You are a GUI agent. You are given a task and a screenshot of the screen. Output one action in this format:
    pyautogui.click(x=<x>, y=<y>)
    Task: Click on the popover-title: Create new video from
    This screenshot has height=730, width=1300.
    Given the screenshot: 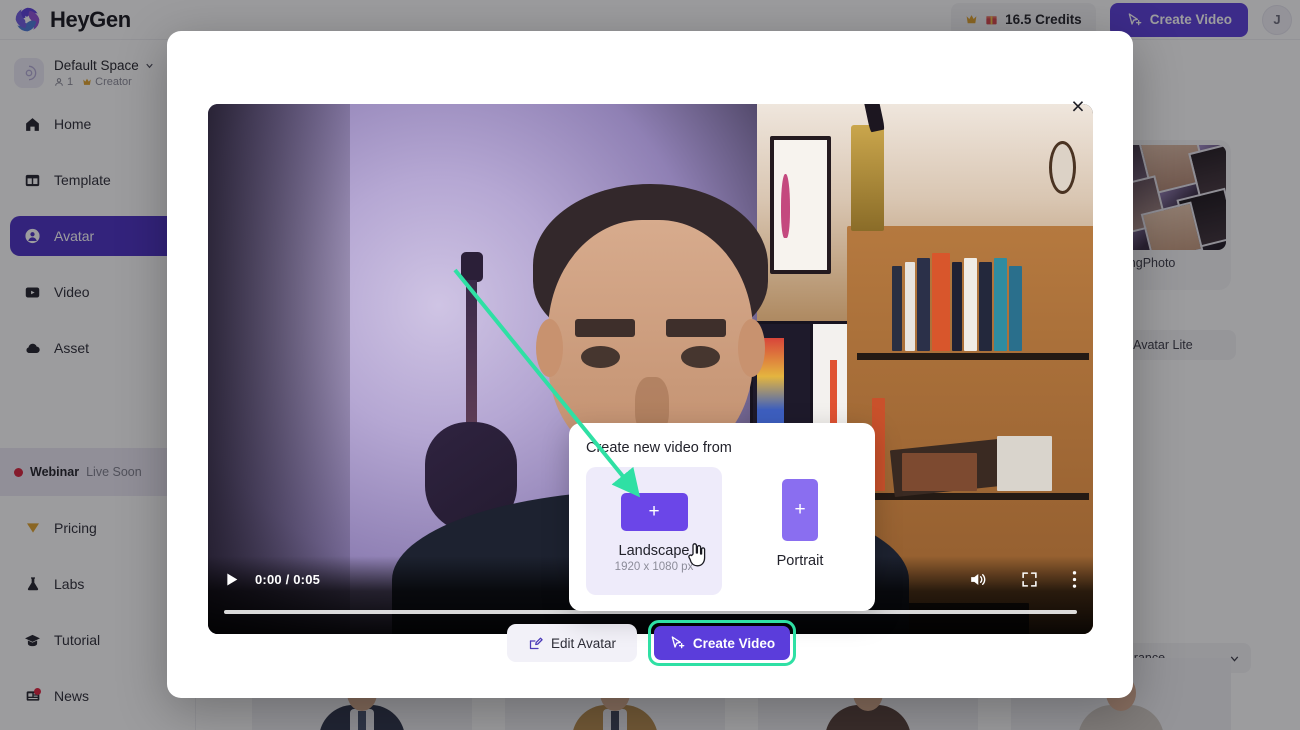 What is the action you would take?
    pyautogui.click(x=659, y=448)
    